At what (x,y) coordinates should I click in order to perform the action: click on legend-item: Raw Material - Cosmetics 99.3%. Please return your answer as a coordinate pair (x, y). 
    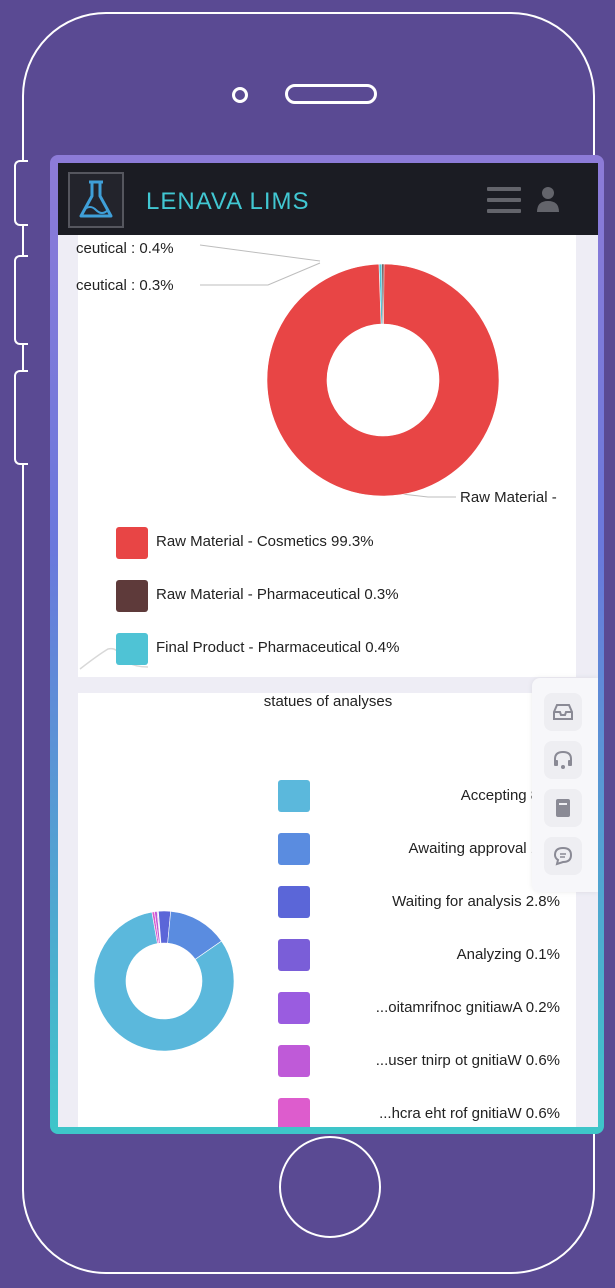
    Looking at the image, I should click on (326, 544).